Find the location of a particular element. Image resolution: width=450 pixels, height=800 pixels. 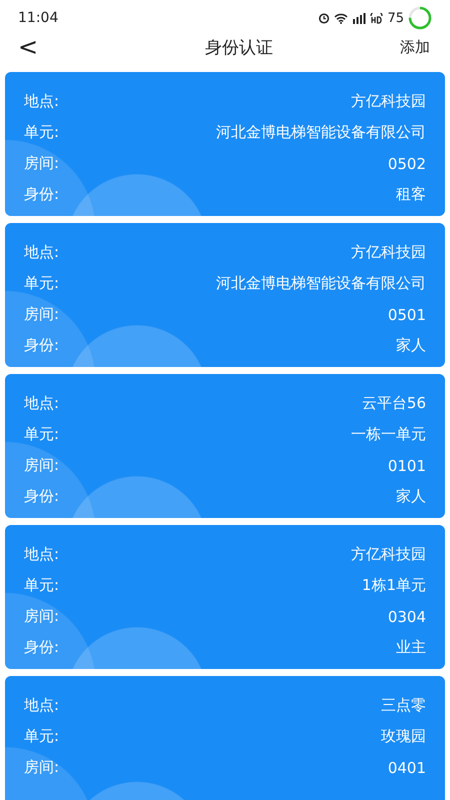

field-value: 一栋一单元 is located at coordinates (388, 434).